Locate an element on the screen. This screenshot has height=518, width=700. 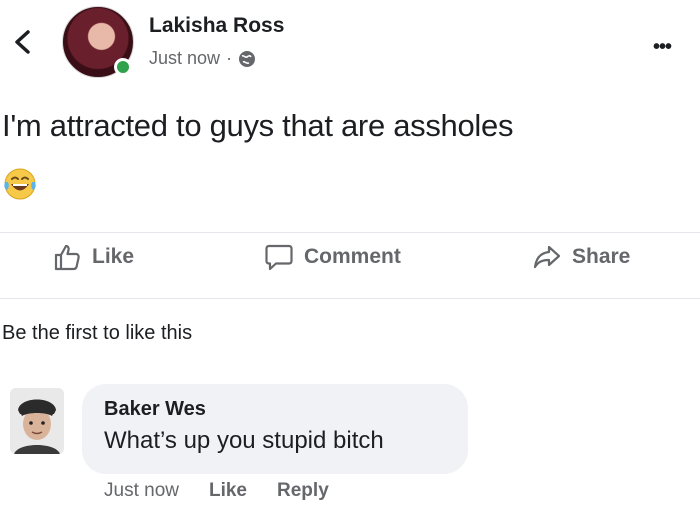
share-button: Share is located at coordinates (581, 257).